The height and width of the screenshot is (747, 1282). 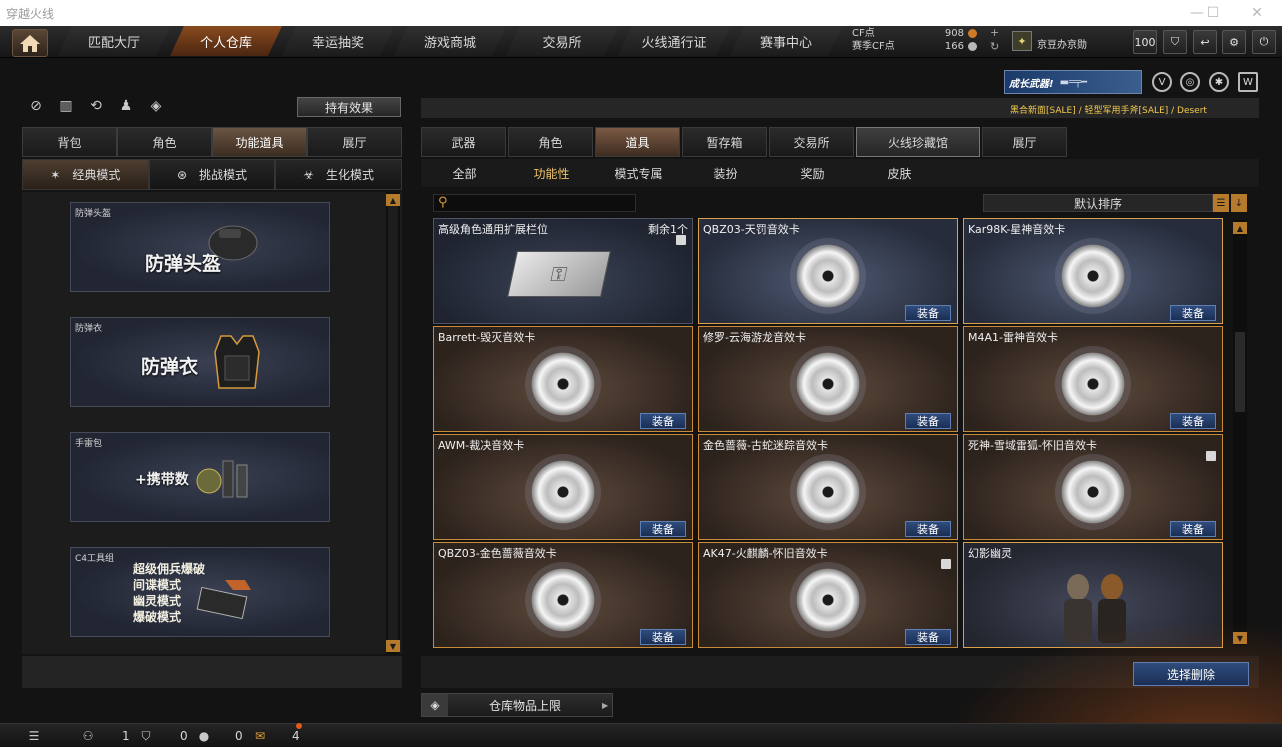 I want to click on grenade-icon: ◈, so click(x=156, y=107).